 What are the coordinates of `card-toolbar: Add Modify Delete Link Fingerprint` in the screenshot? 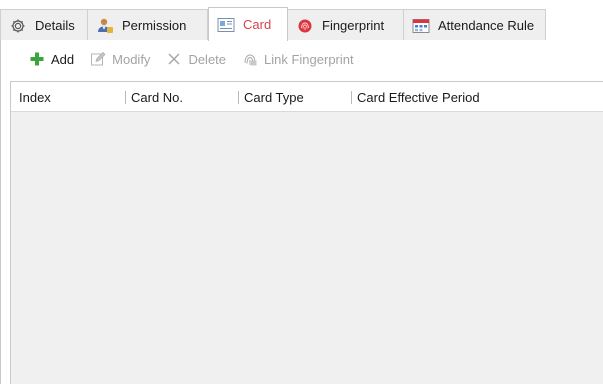 It's located at (302, 59).